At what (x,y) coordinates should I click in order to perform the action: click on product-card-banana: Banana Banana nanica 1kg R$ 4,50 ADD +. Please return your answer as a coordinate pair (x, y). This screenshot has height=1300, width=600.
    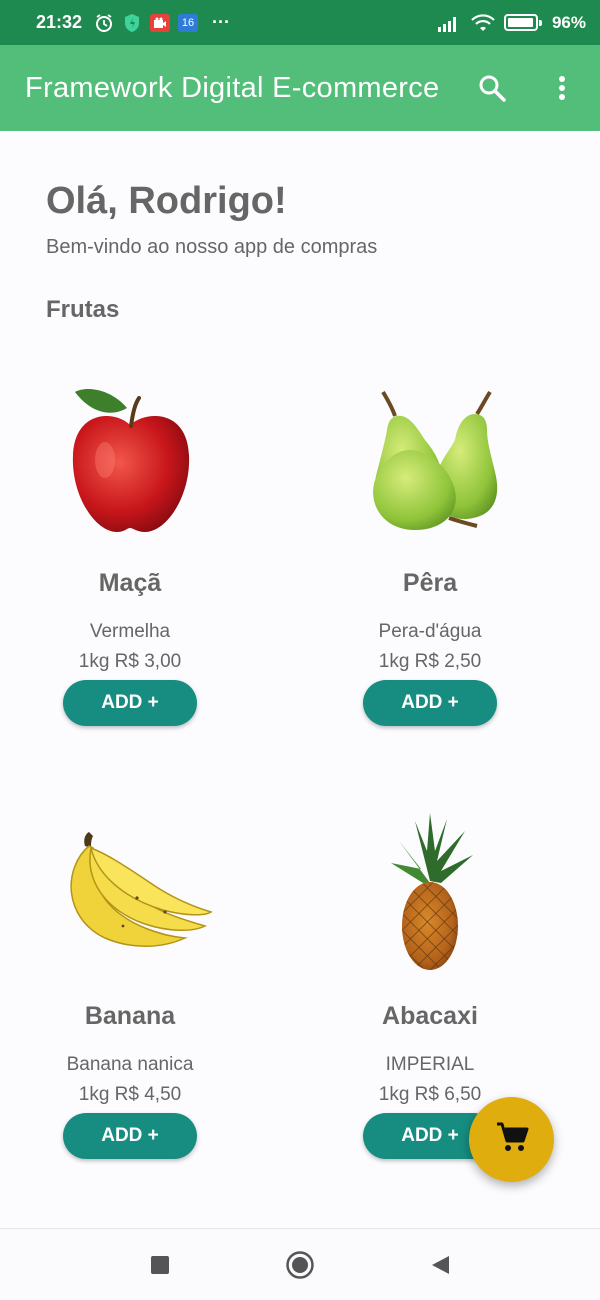
    Looking at the image, I should click on (130, 998).